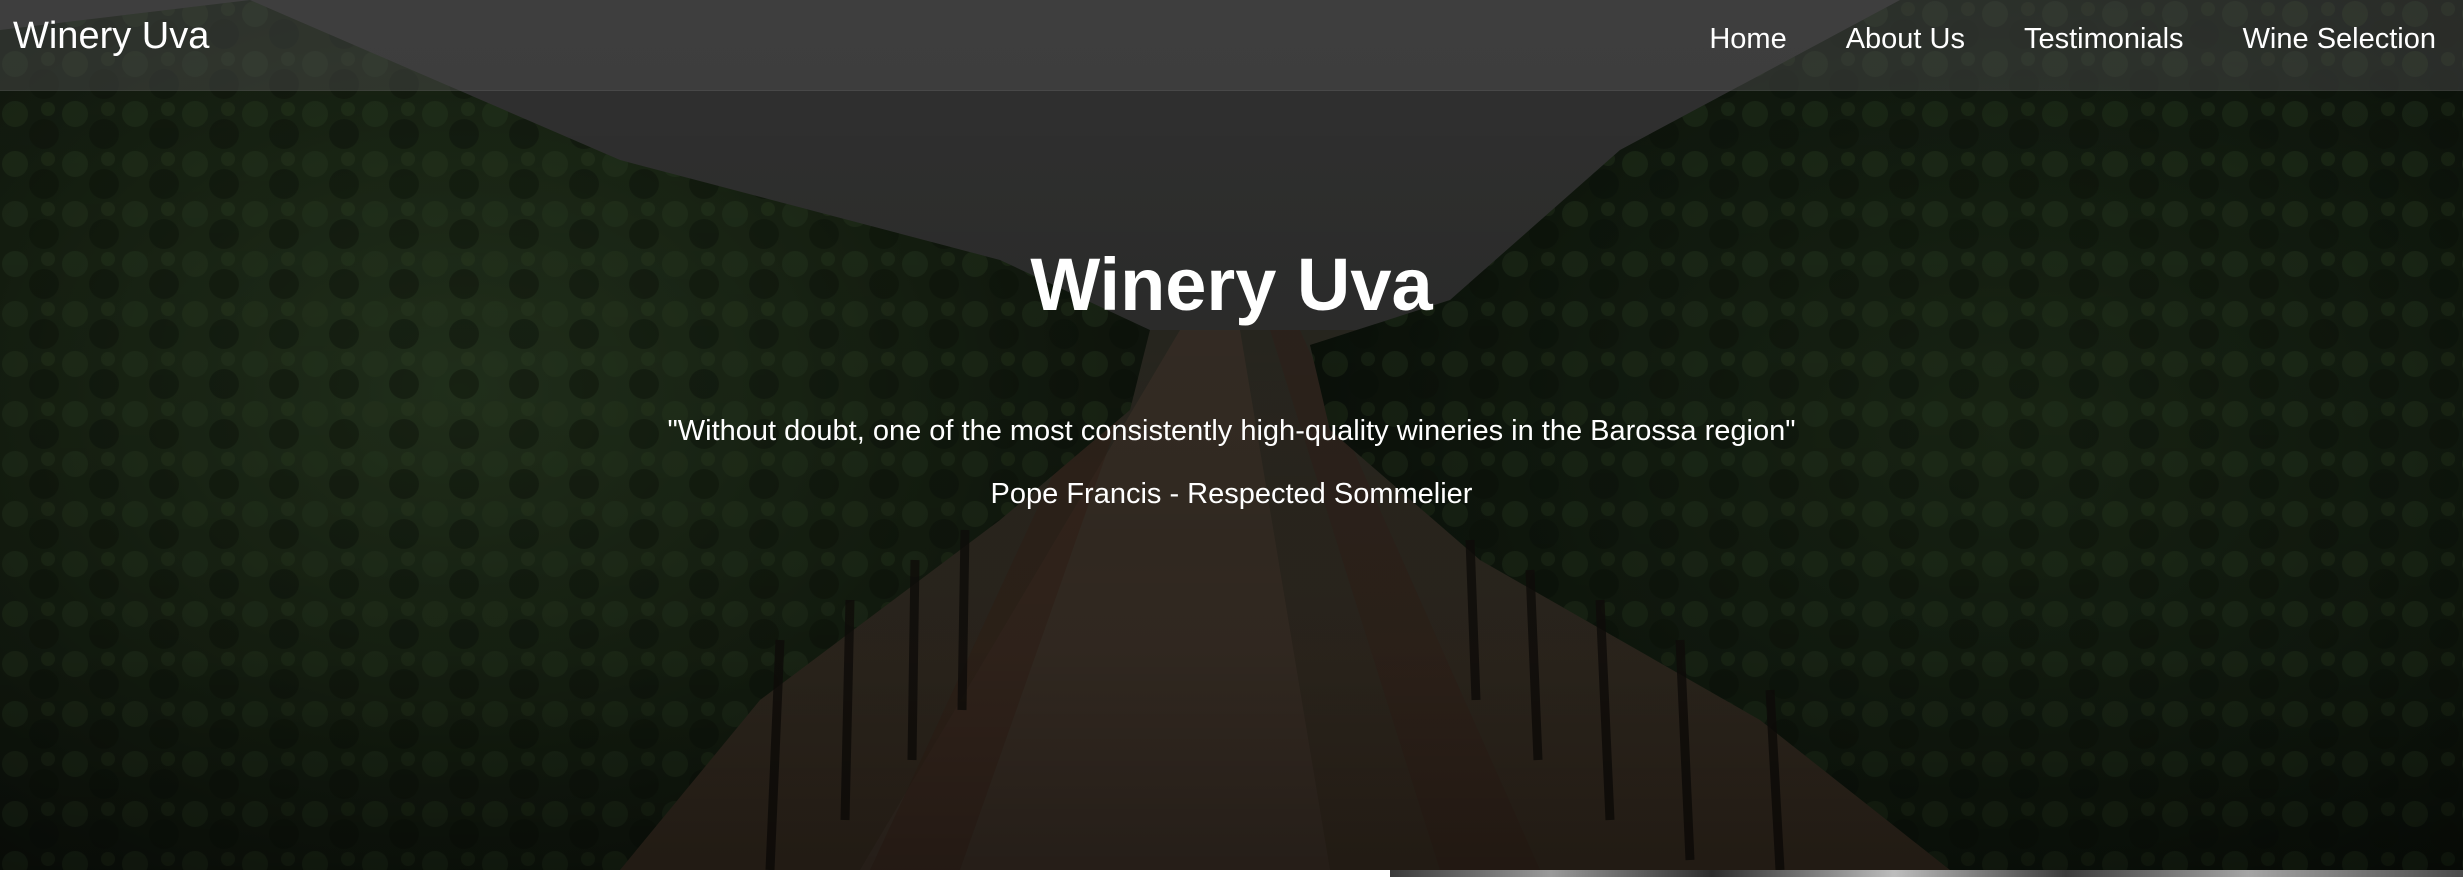 The image size is (2463, 877). What do you see at coordinates (2104, 39) in the screenshot?
I see `nav-link-testimonials: Testimonials` at bounding box center [2104, 39].